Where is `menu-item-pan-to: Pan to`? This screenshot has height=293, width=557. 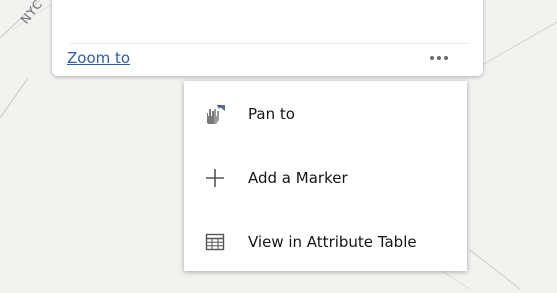
menu-item-pan-to: Pan to is located at coordinates (325, 114).